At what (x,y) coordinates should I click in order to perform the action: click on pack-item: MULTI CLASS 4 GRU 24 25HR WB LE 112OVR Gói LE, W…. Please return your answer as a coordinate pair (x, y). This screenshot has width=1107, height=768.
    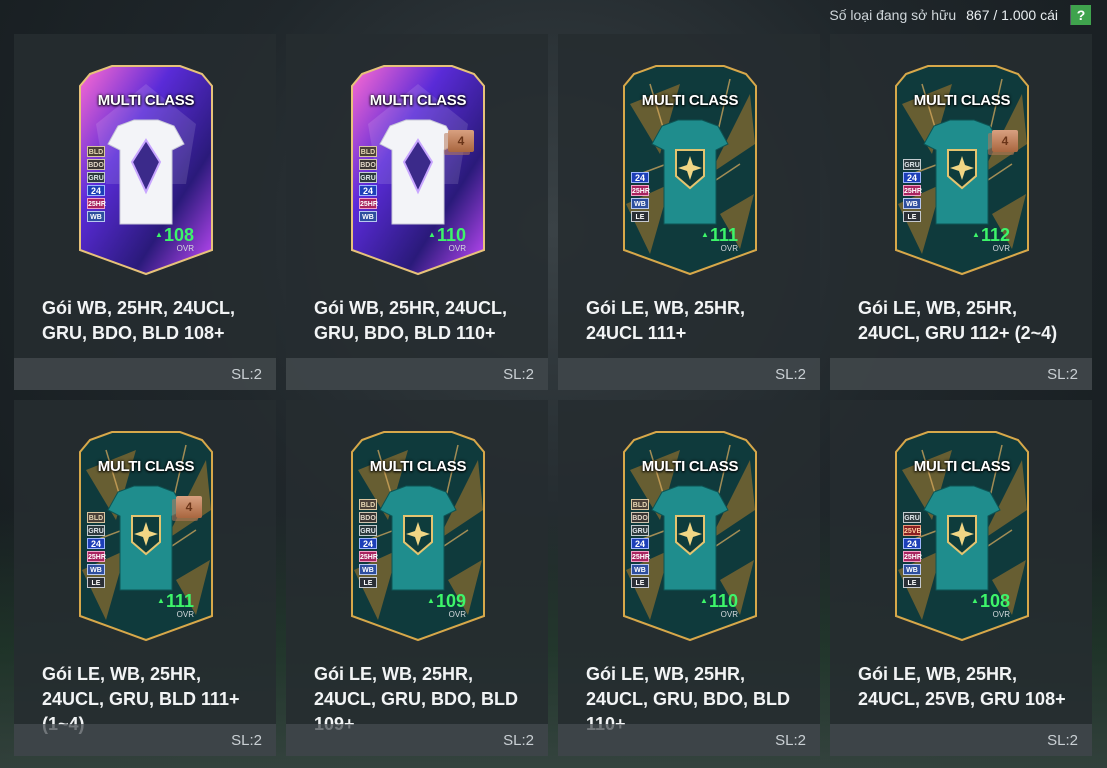
    Looking at the image, I should click on (961, 212).